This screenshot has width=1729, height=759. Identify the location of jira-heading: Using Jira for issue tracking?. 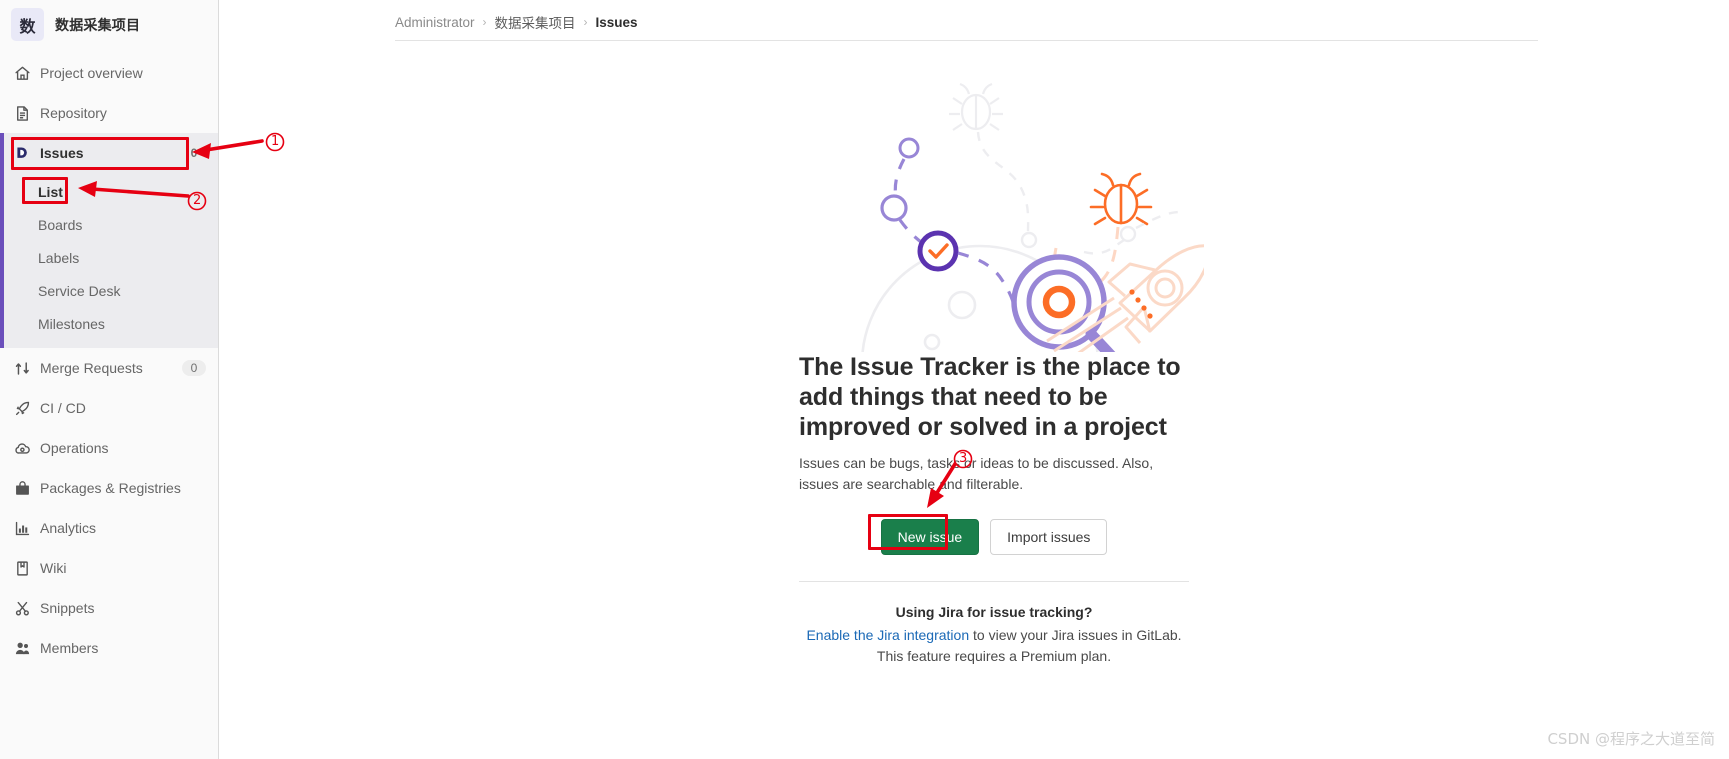
(994, 612).